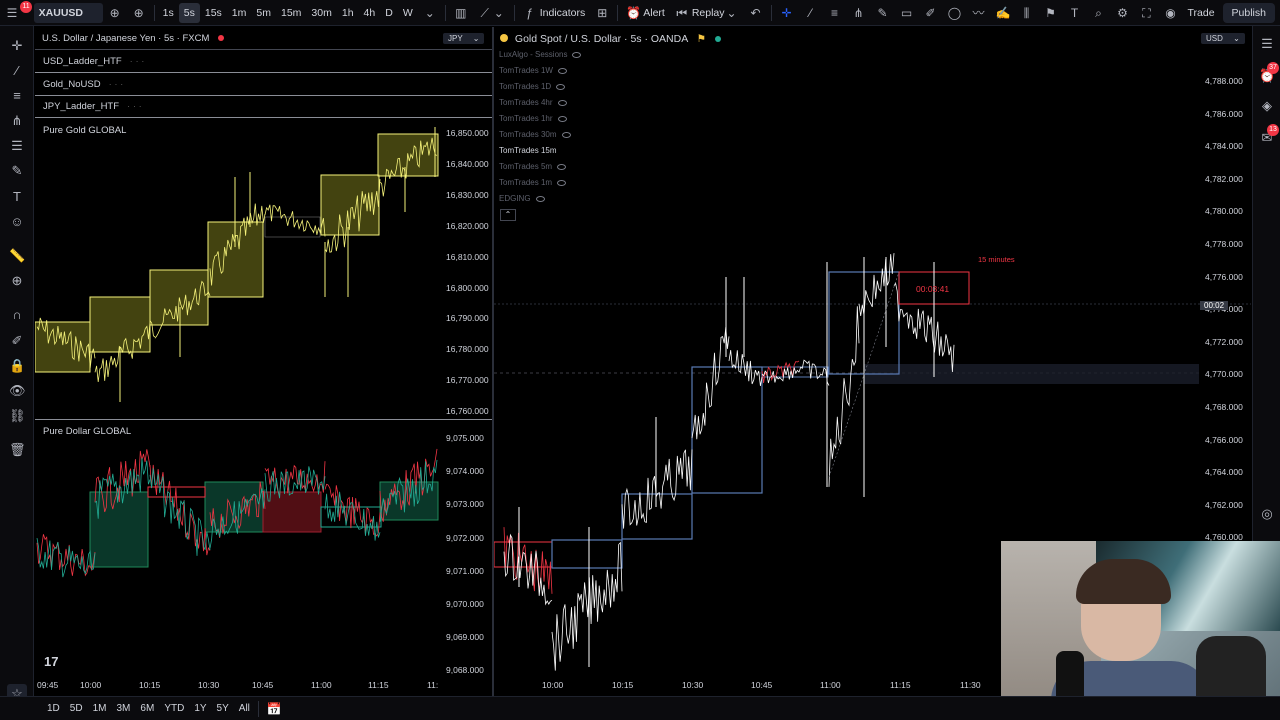 This screenshot has height=720, width=1280. I want to click on left-currency-button: JPY ⌄, so click(464, 38).